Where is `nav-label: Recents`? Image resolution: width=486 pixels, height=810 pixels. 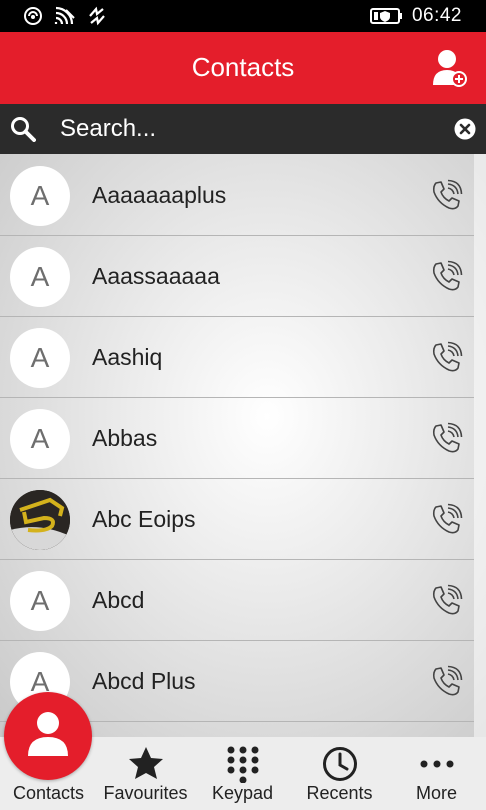 nav-label: Recents is located at coordinates (339, 793).